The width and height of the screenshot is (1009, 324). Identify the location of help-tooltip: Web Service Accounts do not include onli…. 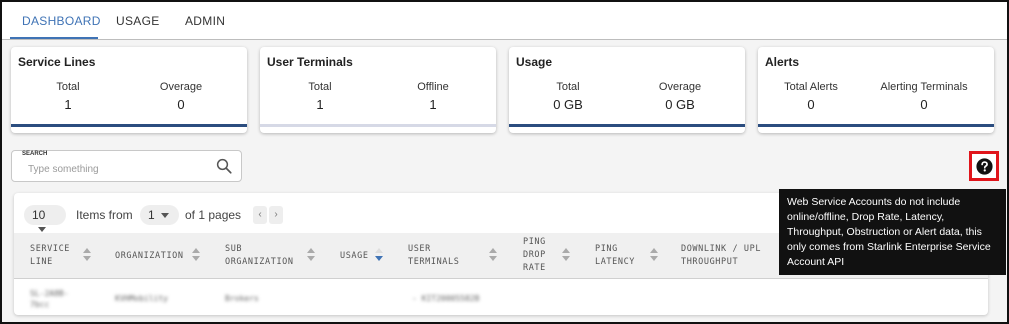
(892, 232).